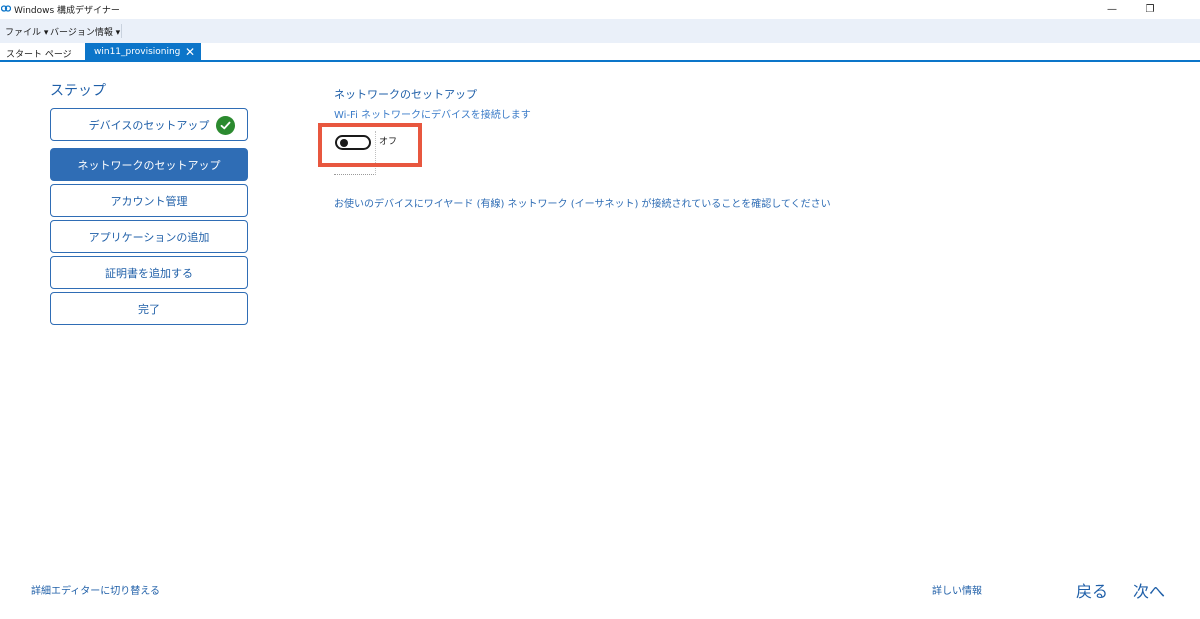  I want to click on next-button: 次へ, so click(1149, 590).